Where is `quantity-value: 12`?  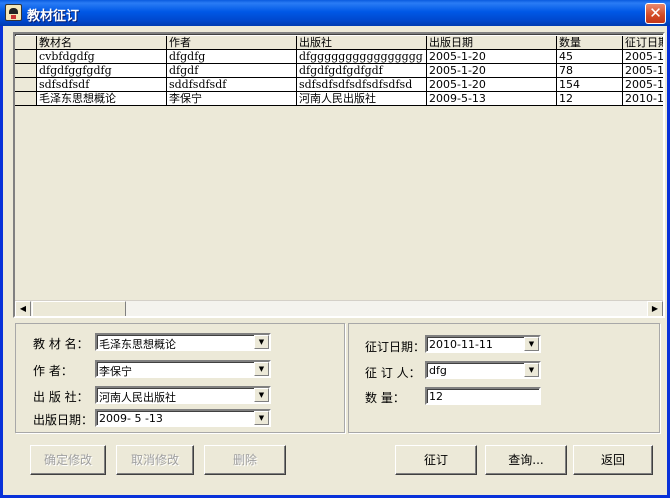 quantity-value: 12 is located at coordinates (436, 396).